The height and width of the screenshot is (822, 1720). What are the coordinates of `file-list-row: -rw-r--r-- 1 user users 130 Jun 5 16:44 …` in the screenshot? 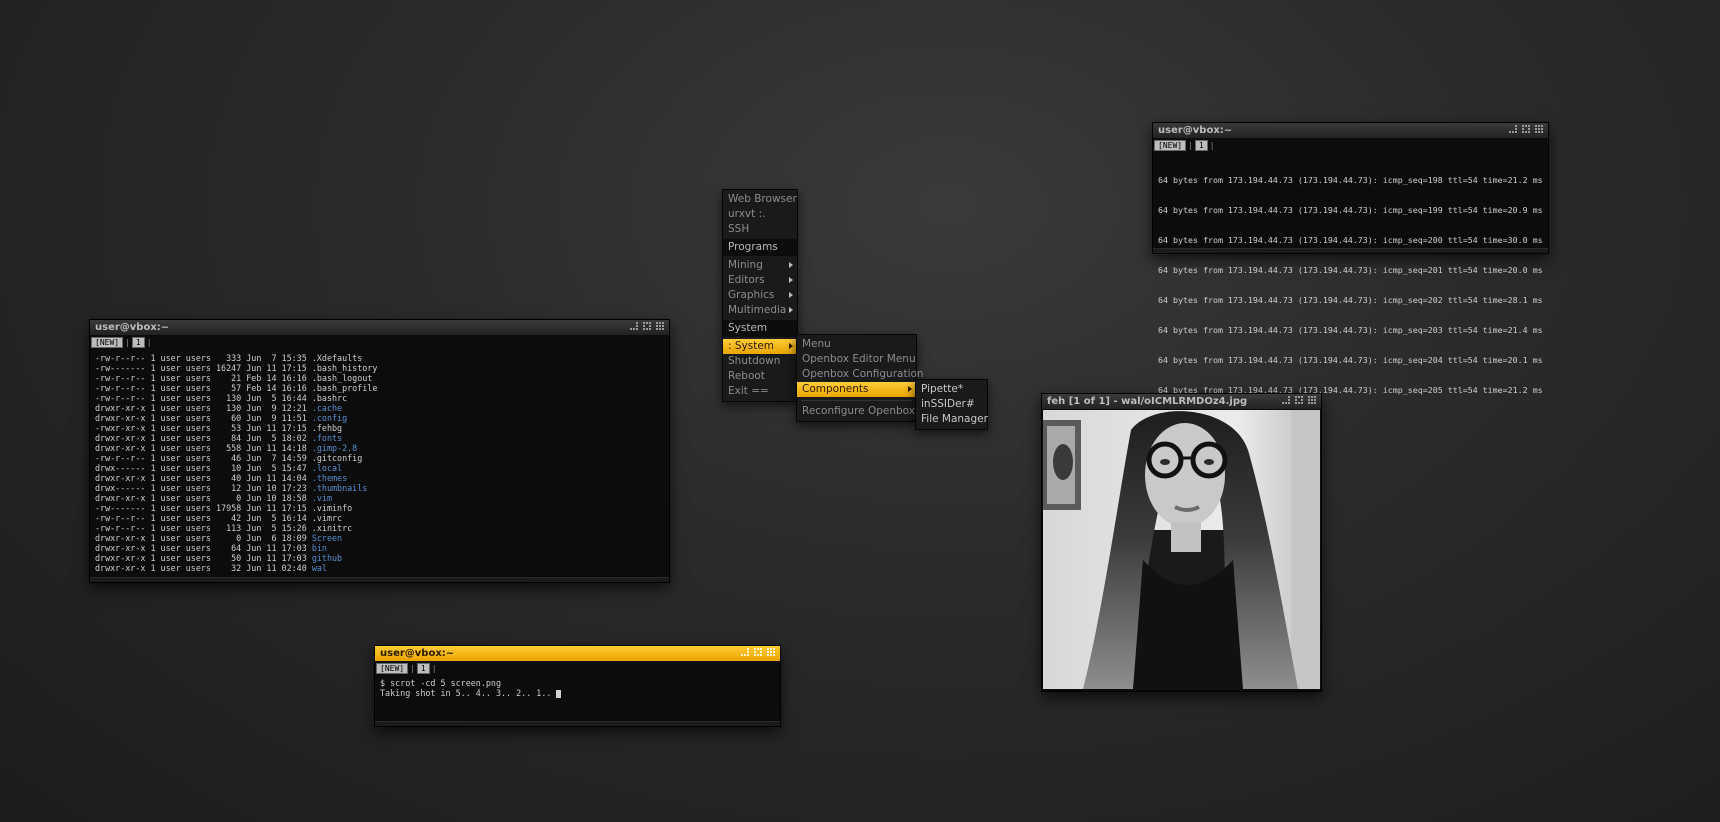 It's located at (379, 398).